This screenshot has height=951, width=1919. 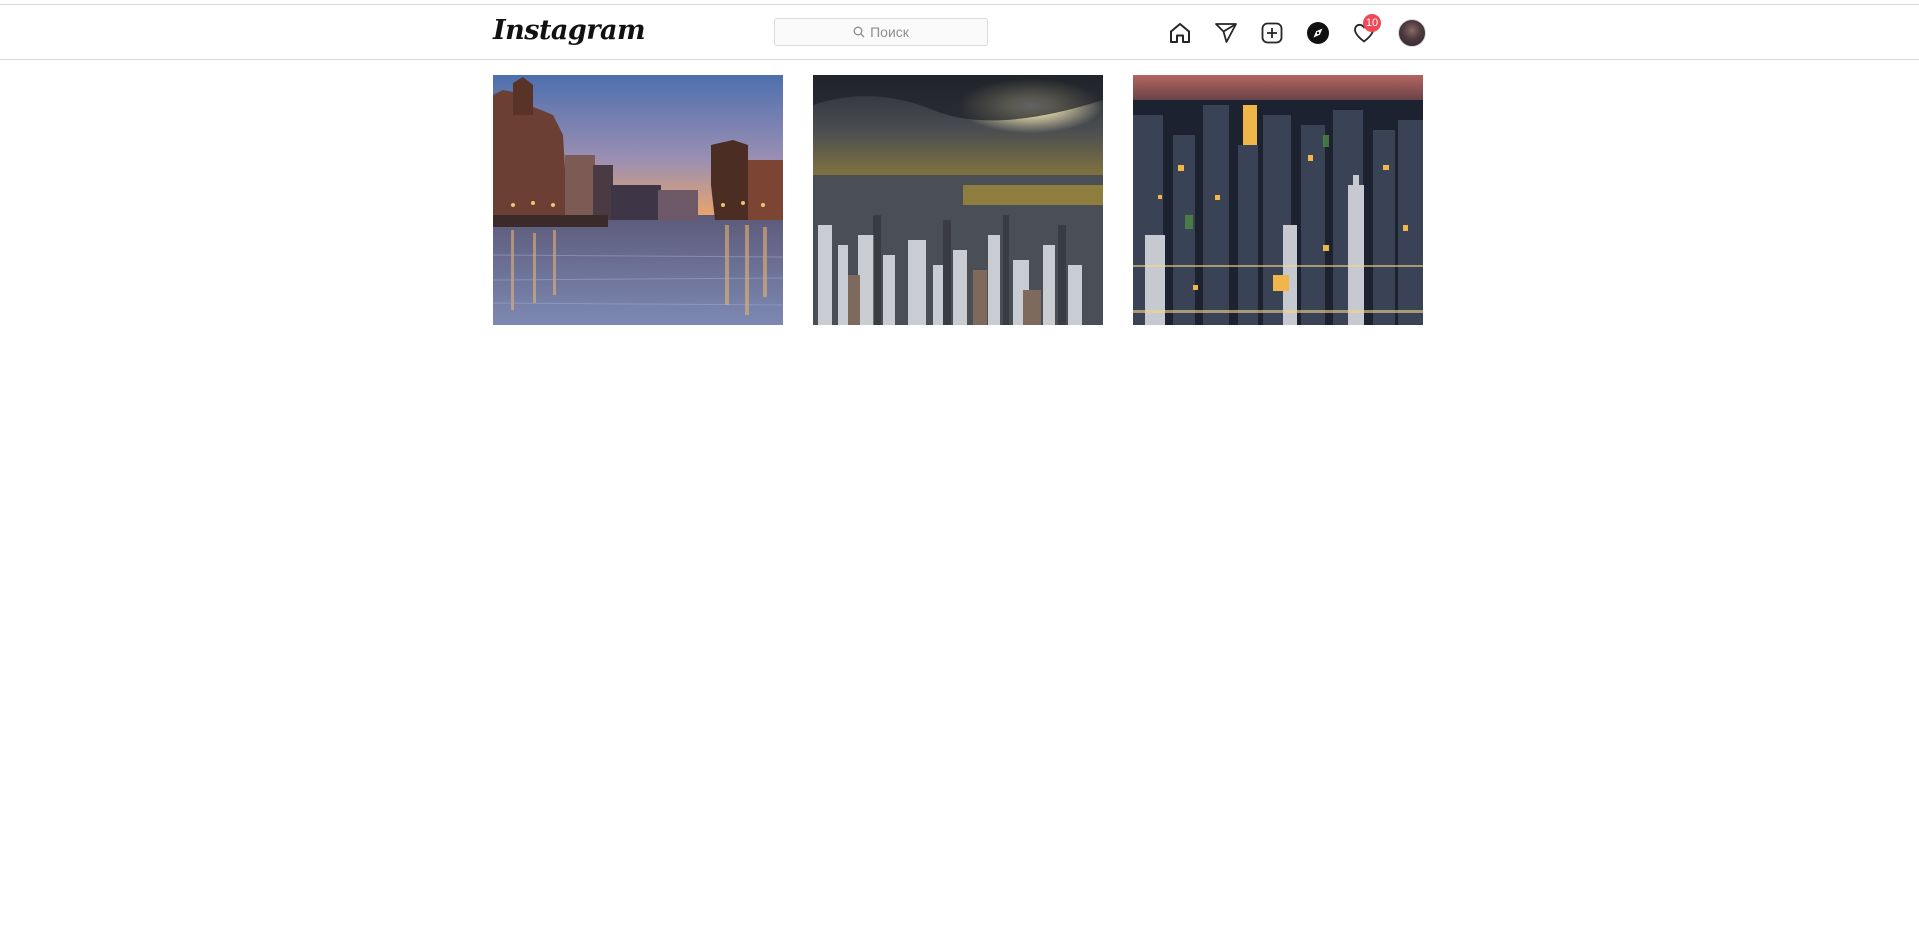 I want to click on direct-send-icon, so click(x=1226, y=33).